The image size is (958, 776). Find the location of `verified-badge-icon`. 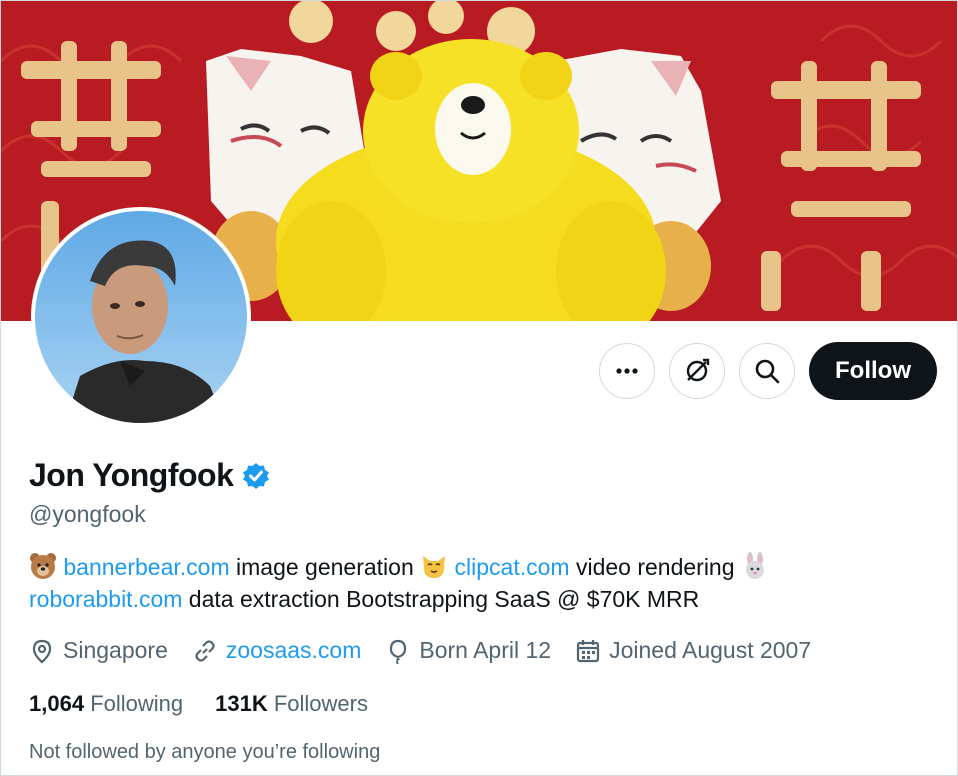

verified-badge-icon is located at coordinates (256, 476).